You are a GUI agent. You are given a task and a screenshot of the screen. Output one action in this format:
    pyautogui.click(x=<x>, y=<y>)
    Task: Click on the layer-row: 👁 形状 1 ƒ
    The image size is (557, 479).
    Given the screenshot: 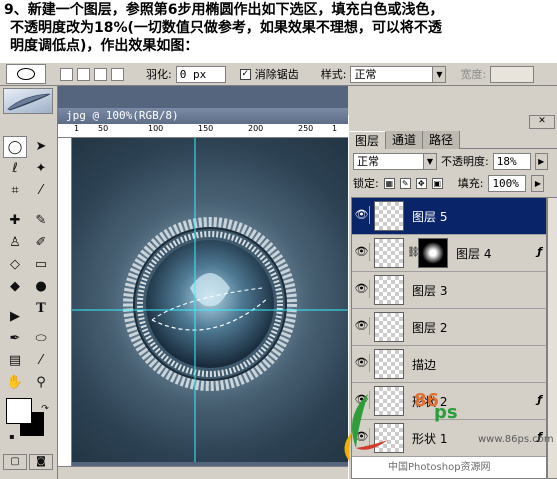 What is the action you would take?
    pyautogui.click(x=449, y=438)
    